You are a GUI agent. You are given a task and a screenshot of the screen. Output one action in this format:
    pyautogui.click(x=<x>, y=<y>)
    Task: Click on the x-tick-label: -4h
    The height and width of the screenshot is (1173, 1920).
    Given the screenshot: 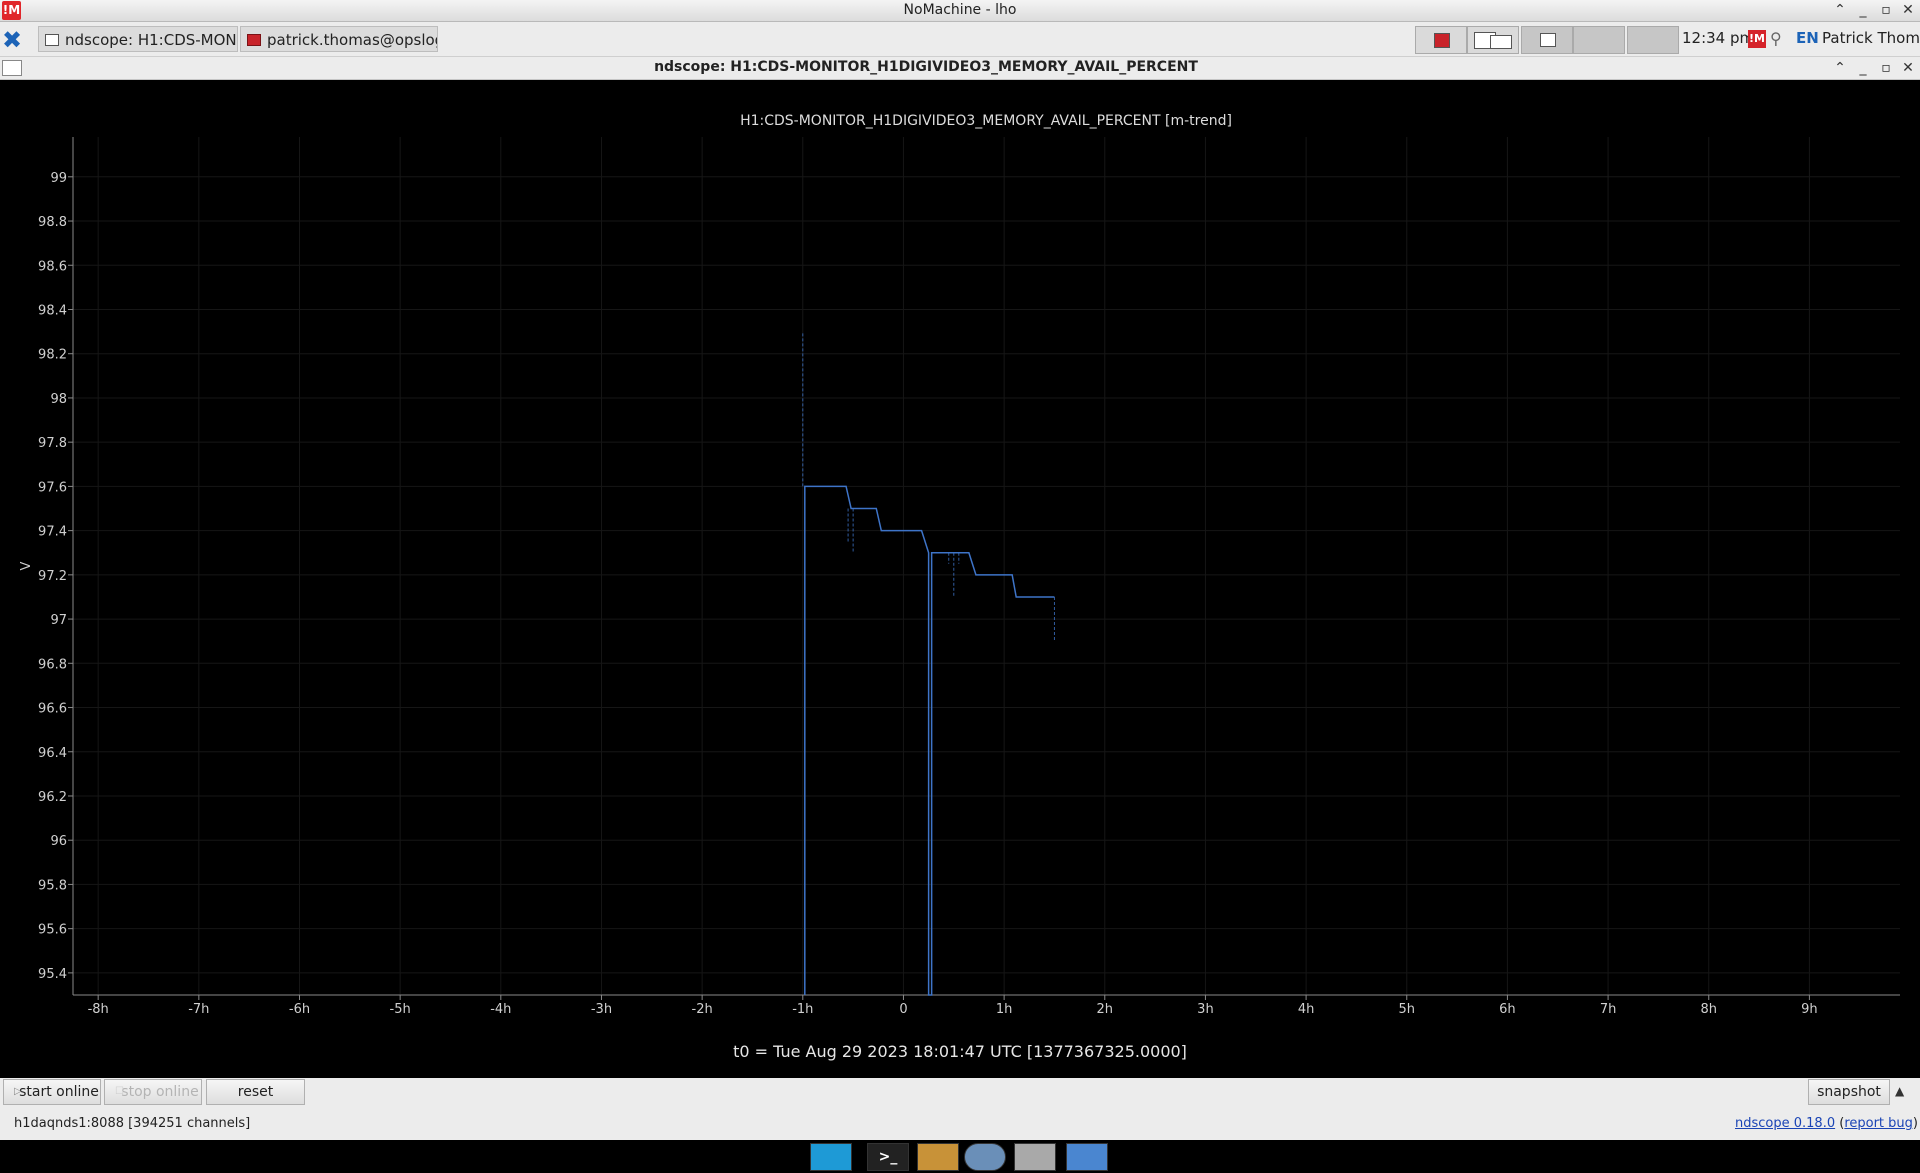 What is the action you would take?
    pyautogui.click(x=500, y=1009)
    